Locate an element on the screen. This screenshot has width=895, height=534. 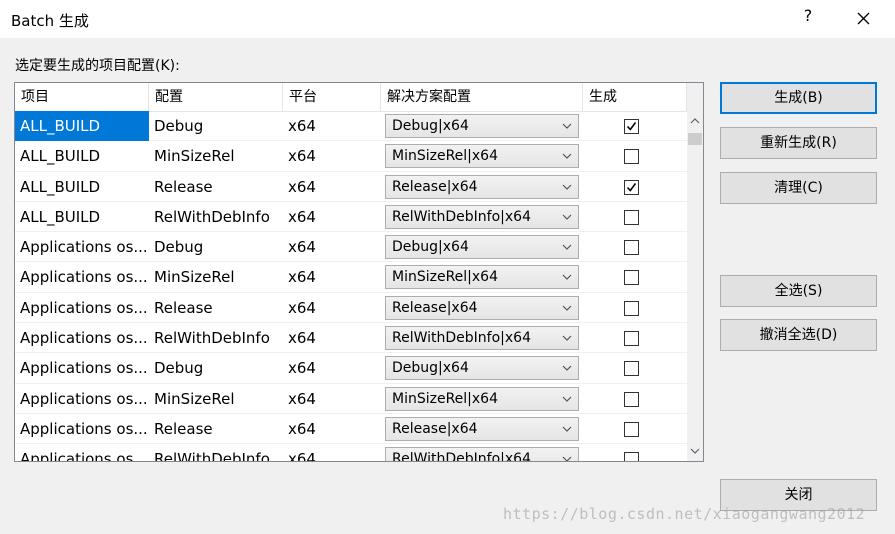
solution-config-value: Release|x64 is located at coordinates (435, 428).